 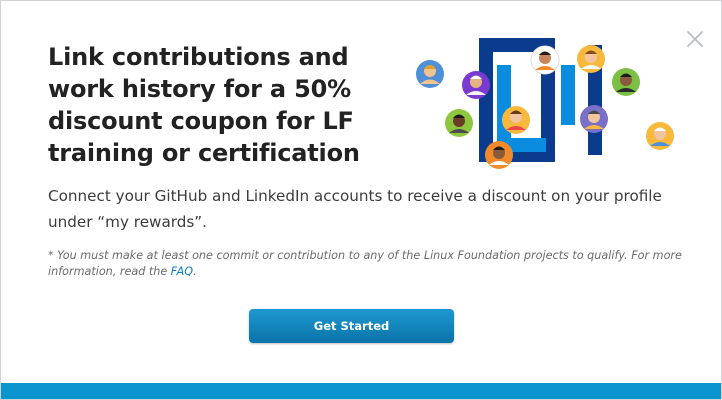 I want to click on bracket-blue-shape, so click(x=521, y=108).